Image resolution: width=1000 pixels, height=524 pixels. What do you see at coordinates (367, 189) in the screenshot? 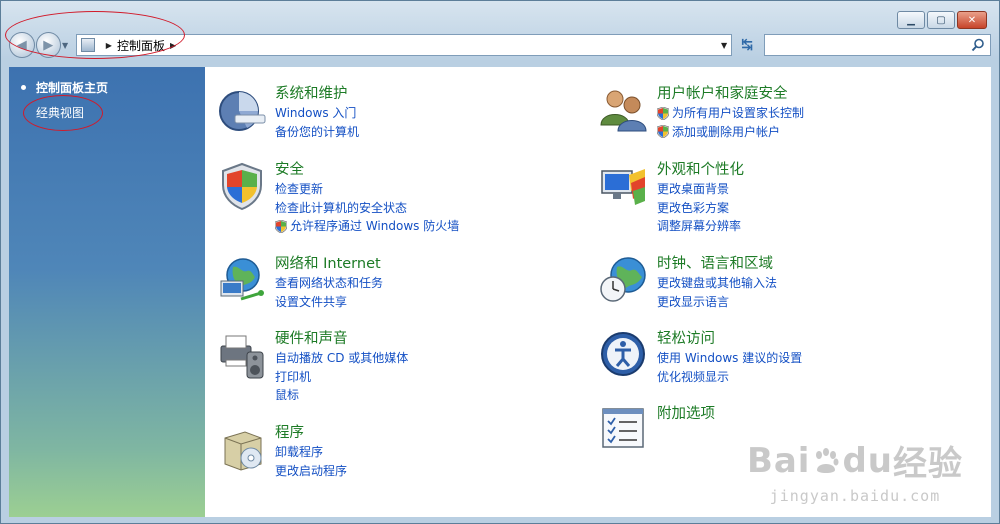
I see `link-check-updates: 检查更新` at bounding box center [367, 189].